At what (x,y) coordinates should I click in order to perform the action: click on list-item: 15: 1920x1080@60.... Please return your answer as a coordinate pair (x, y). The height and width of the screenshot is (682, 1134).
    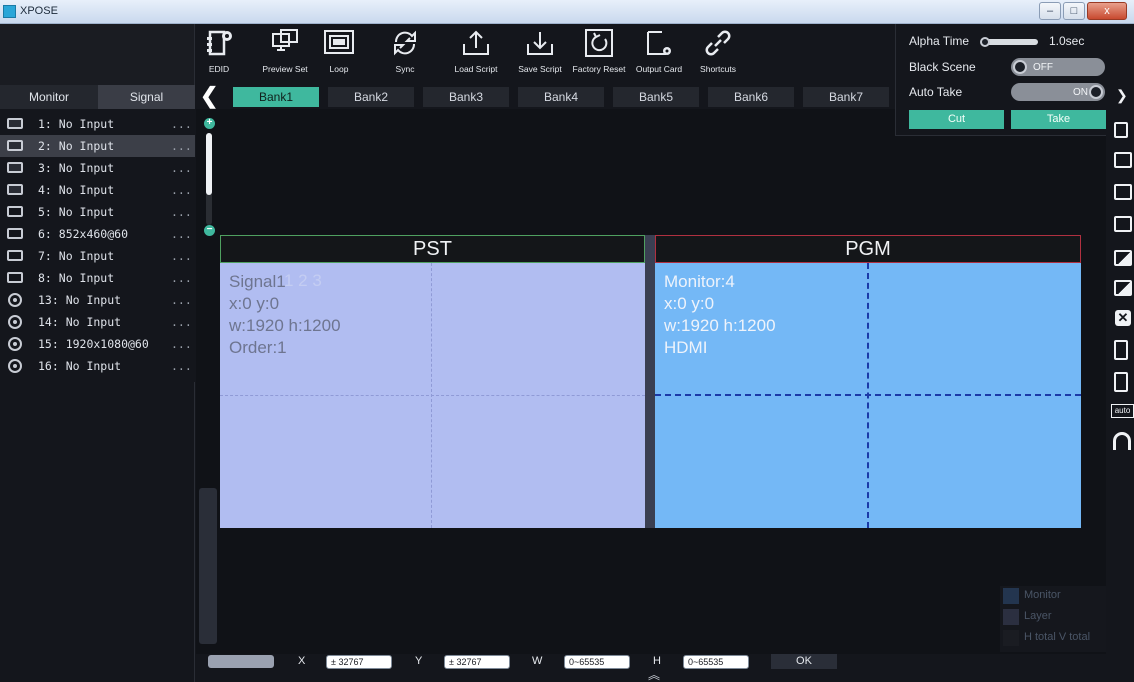
    Looking at the image, I should click on (97, 344).